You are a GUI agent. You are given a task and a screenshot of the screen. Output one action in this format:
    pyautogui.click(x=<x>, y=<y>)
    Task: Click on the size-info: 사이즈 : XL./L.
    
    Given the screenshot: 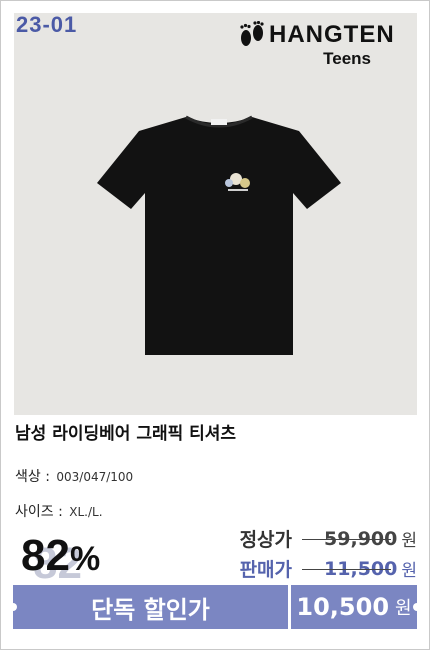 What is the action you would take?
    pyautogui.click(x=59, y=511)
    